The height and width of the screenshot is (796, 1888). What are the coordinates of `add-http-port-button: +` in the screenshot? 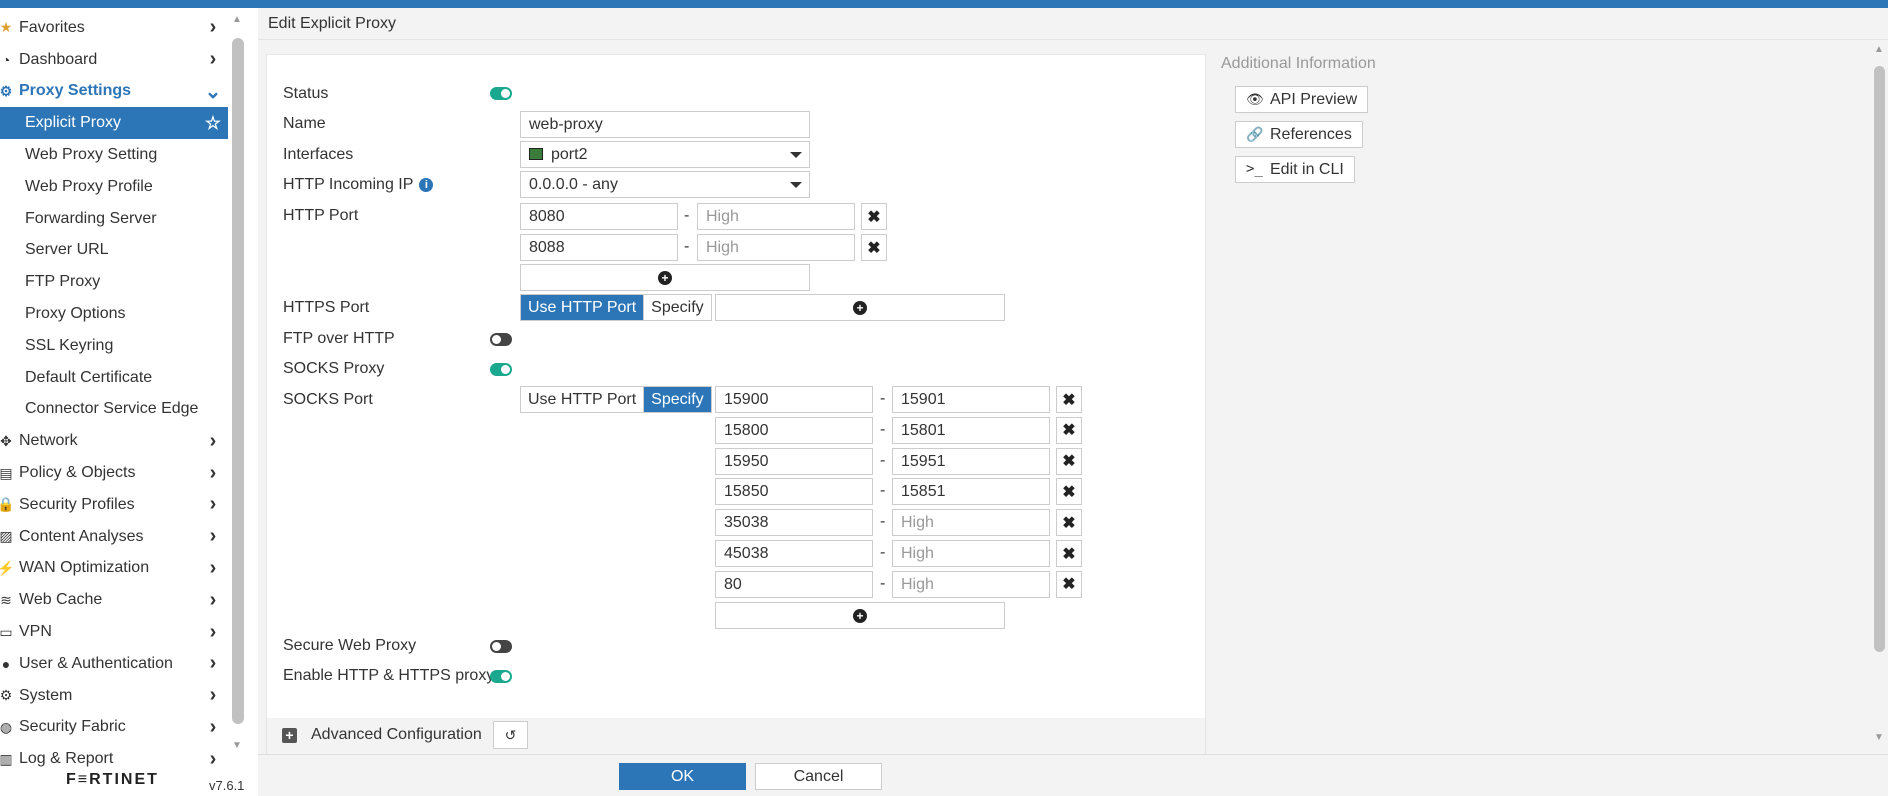 It's located at (665, 277).